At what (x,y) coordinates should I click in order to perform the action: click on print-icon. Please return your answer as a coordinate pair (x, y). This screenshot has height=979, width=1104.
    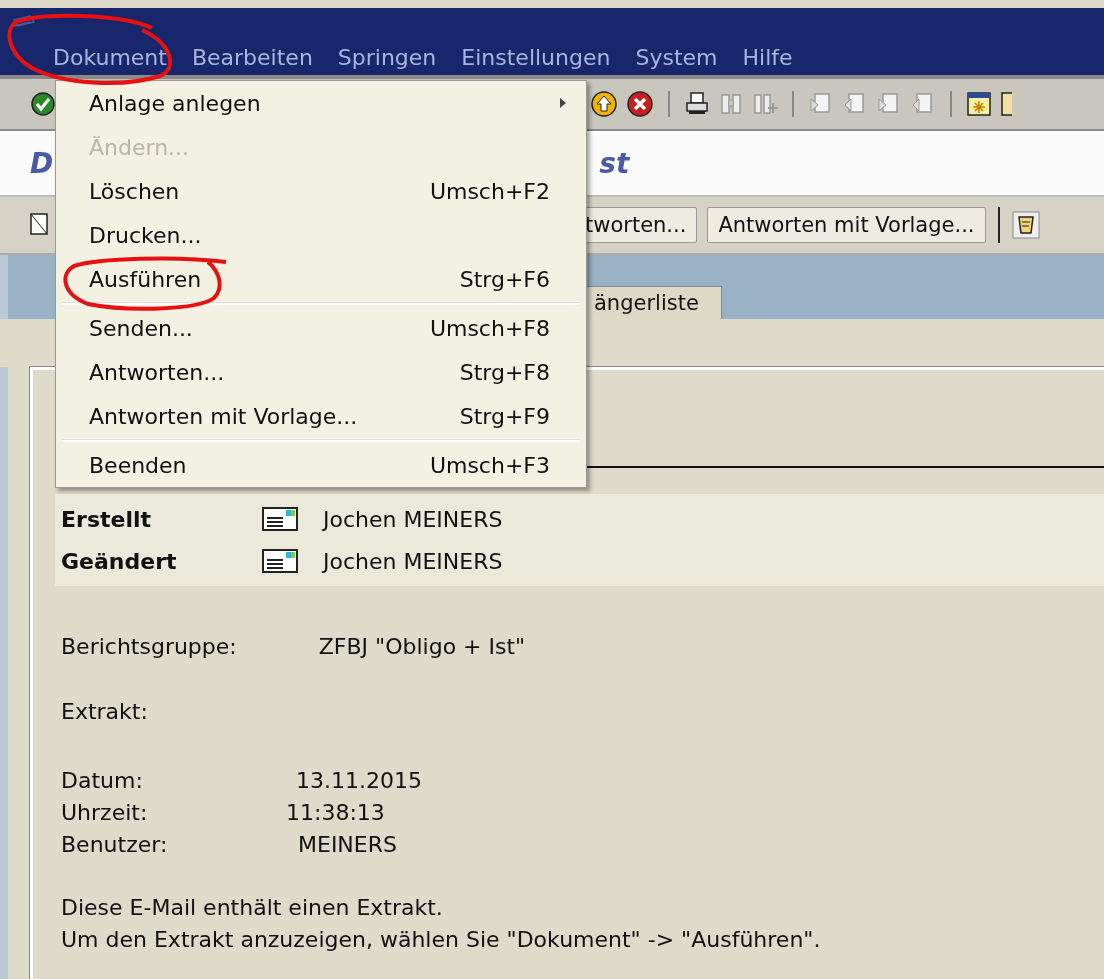
    Looking at the image, I should click on (697, 104).